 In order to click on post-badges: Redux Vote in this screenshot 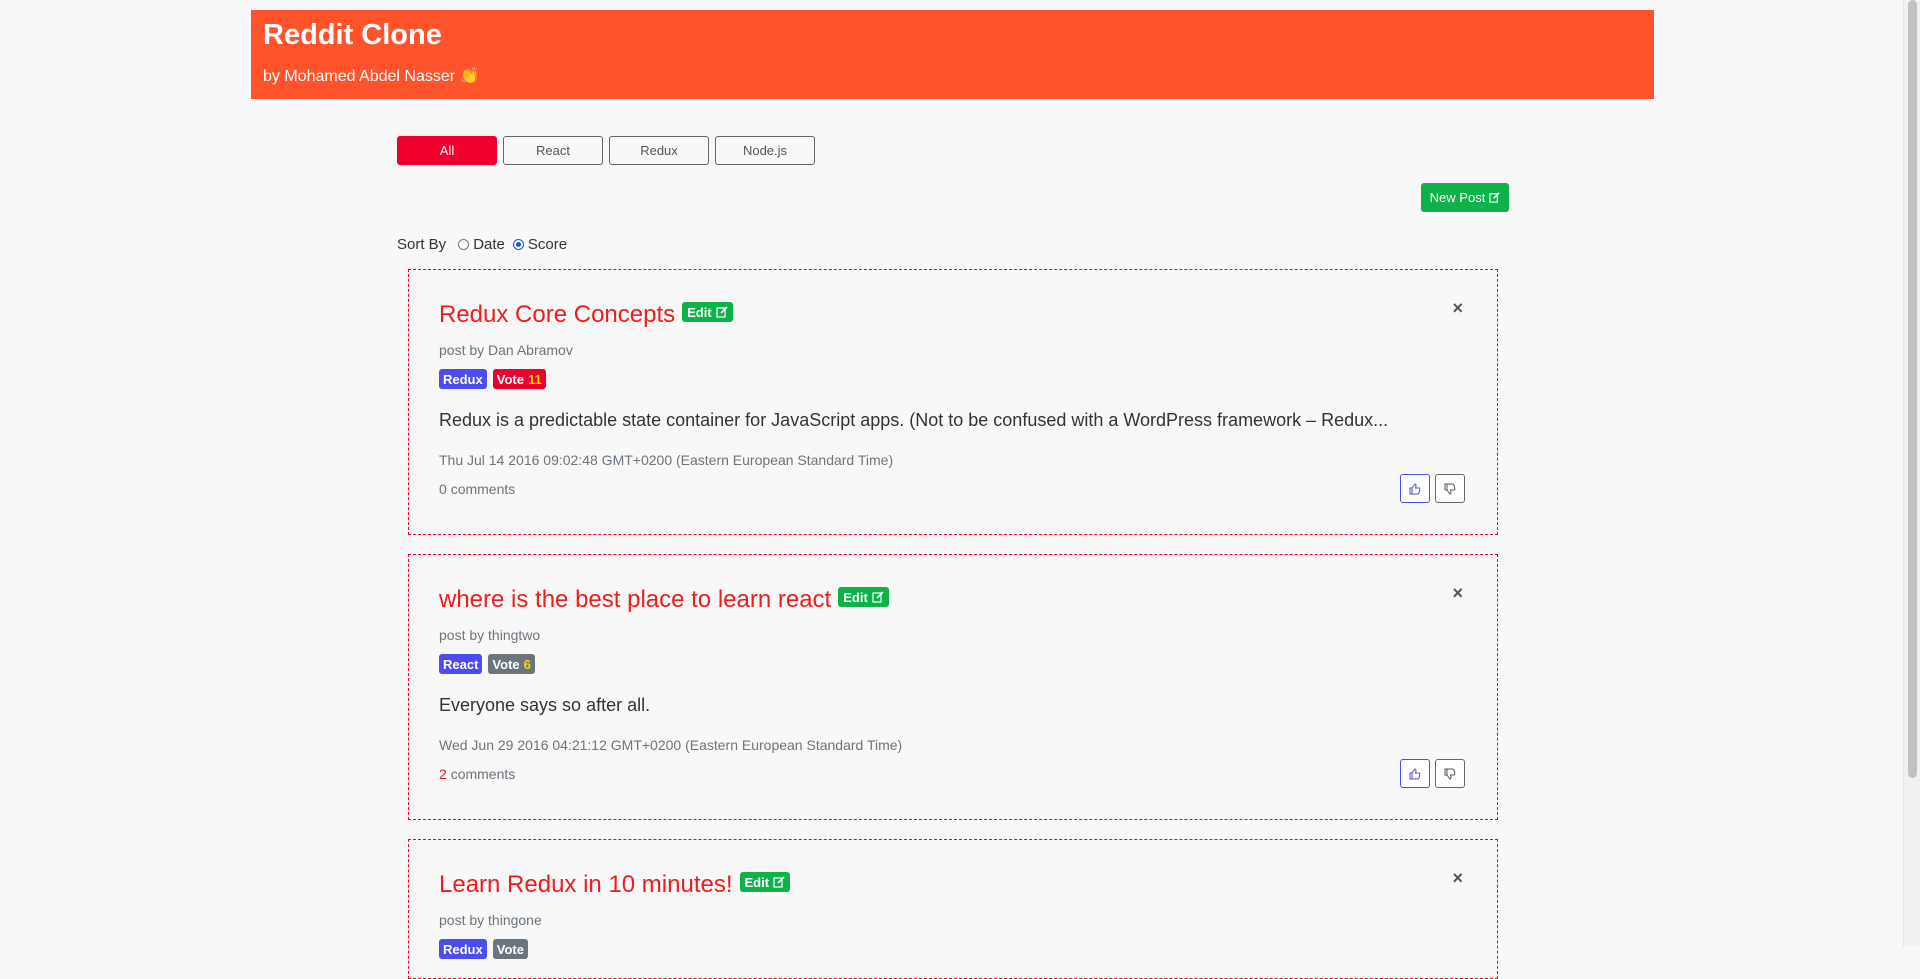, I will do `click(483, 949)`.